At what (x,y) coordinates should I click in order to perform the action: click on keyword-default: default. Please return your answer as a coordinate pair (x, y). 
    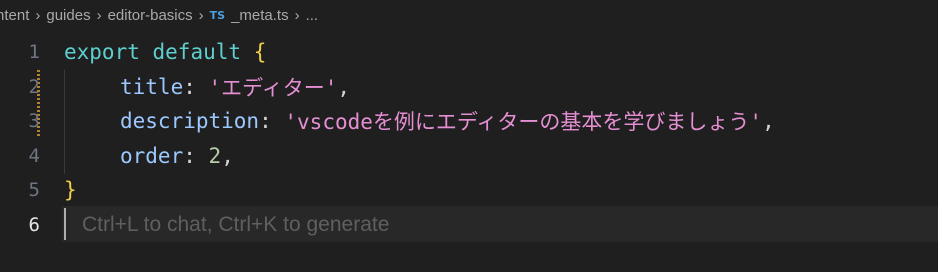
    Looking at the image, I should click on (197, 51).